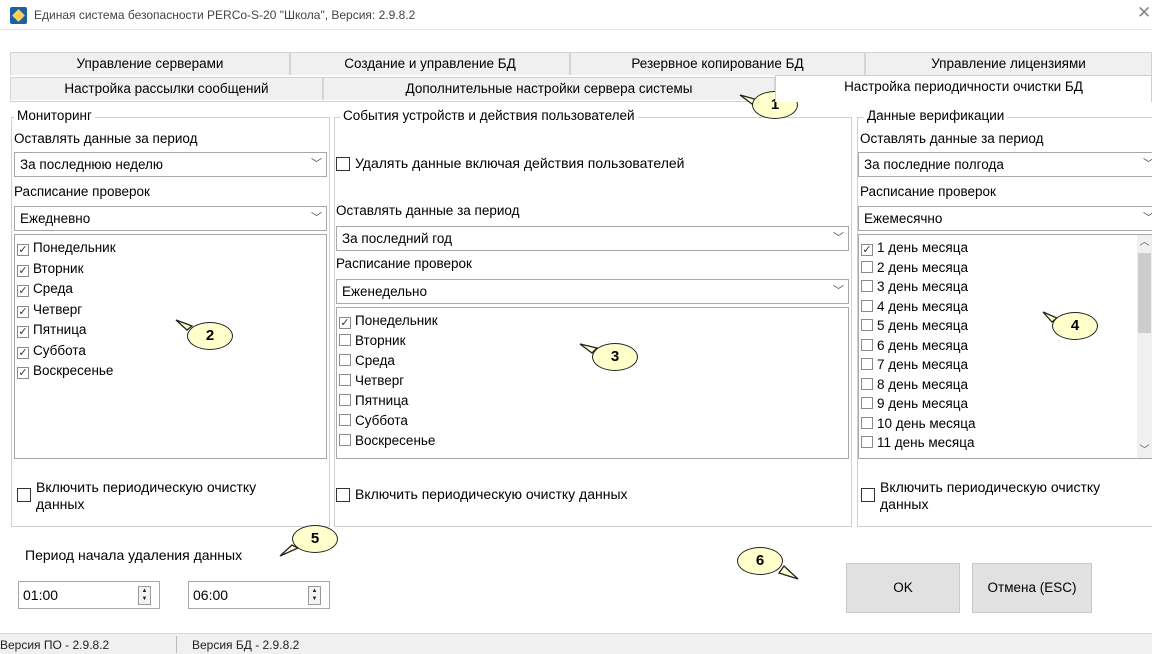 The image size is (1152, 654). I want to click on callout-4: 4, so click(1075, 326).